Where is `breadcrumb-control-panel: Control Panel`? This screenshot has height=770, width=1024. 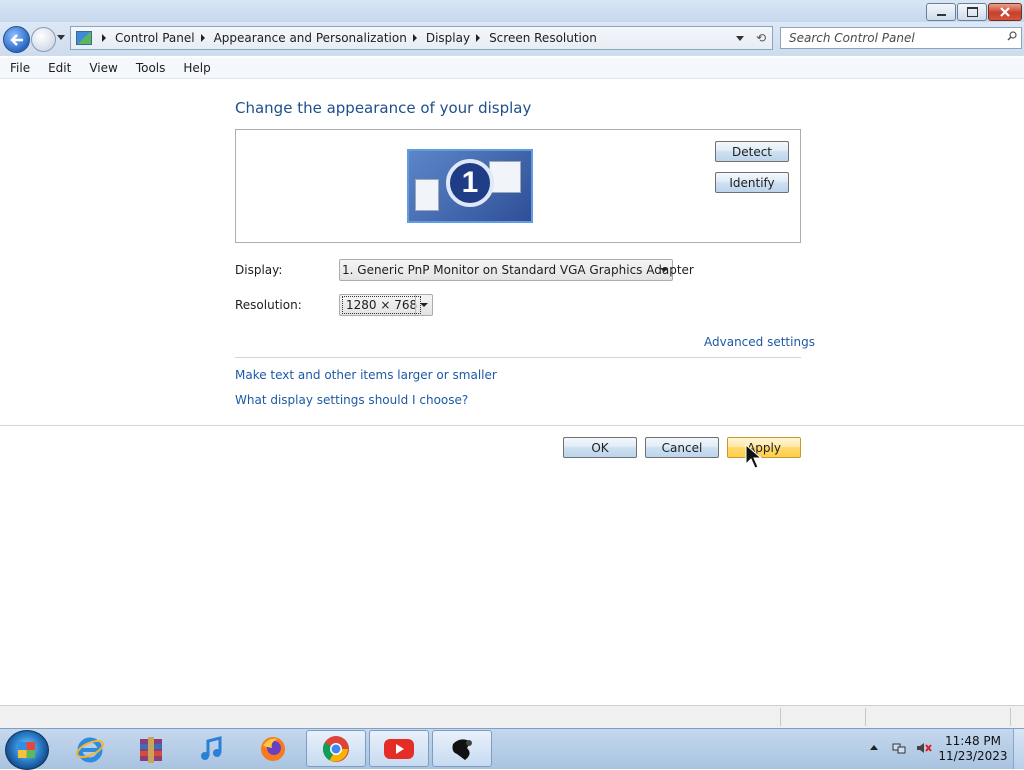 breadcrumb-control-panel: Control Panel is located at coordinates (155, 38).